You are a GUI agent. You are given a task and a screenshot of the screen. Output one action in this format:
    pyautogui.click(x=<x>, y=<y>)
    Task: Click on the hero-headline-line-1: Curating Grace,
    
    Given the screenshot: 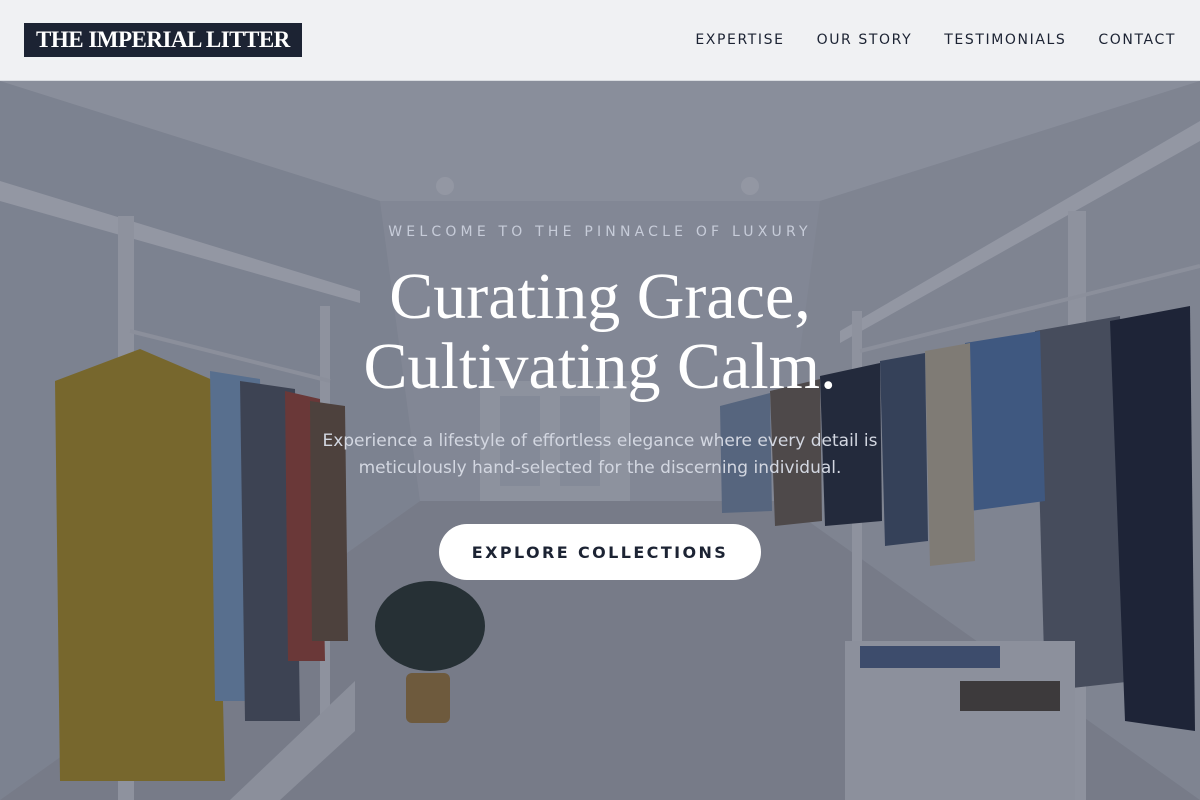 What is the action you would take?
    pyautogui.click(x=600, y=296)
    